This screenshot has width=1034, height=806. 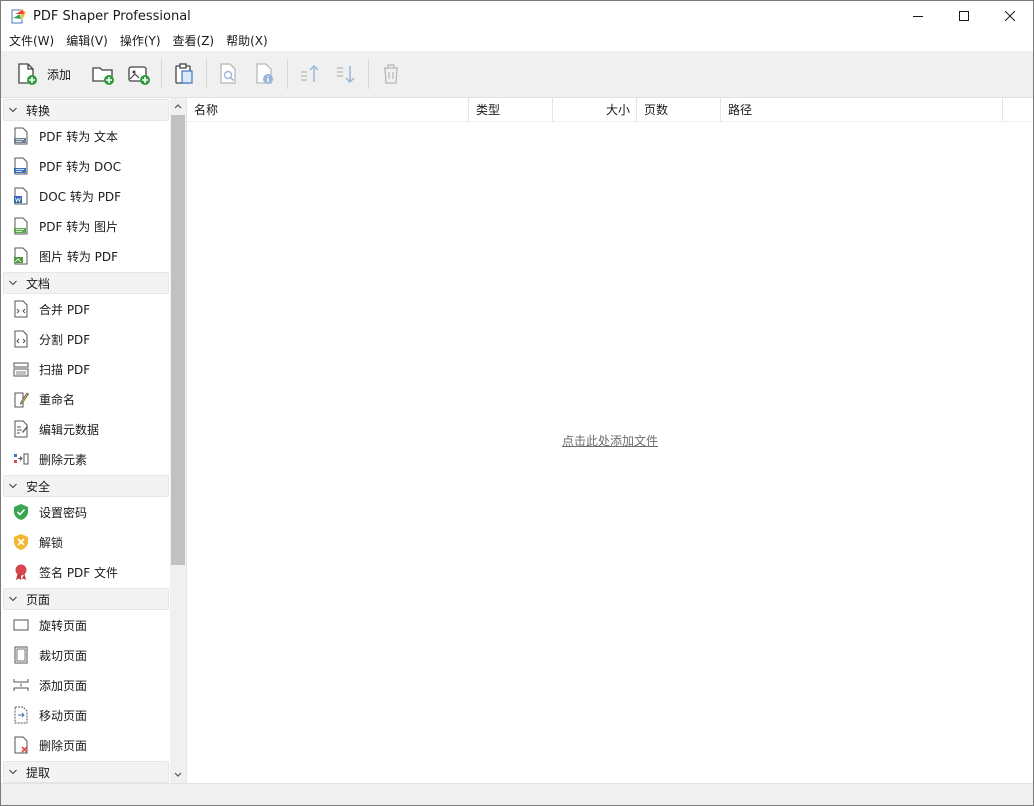 I want to click on sidebar-item: 解锁, so click(x=86, y=542).